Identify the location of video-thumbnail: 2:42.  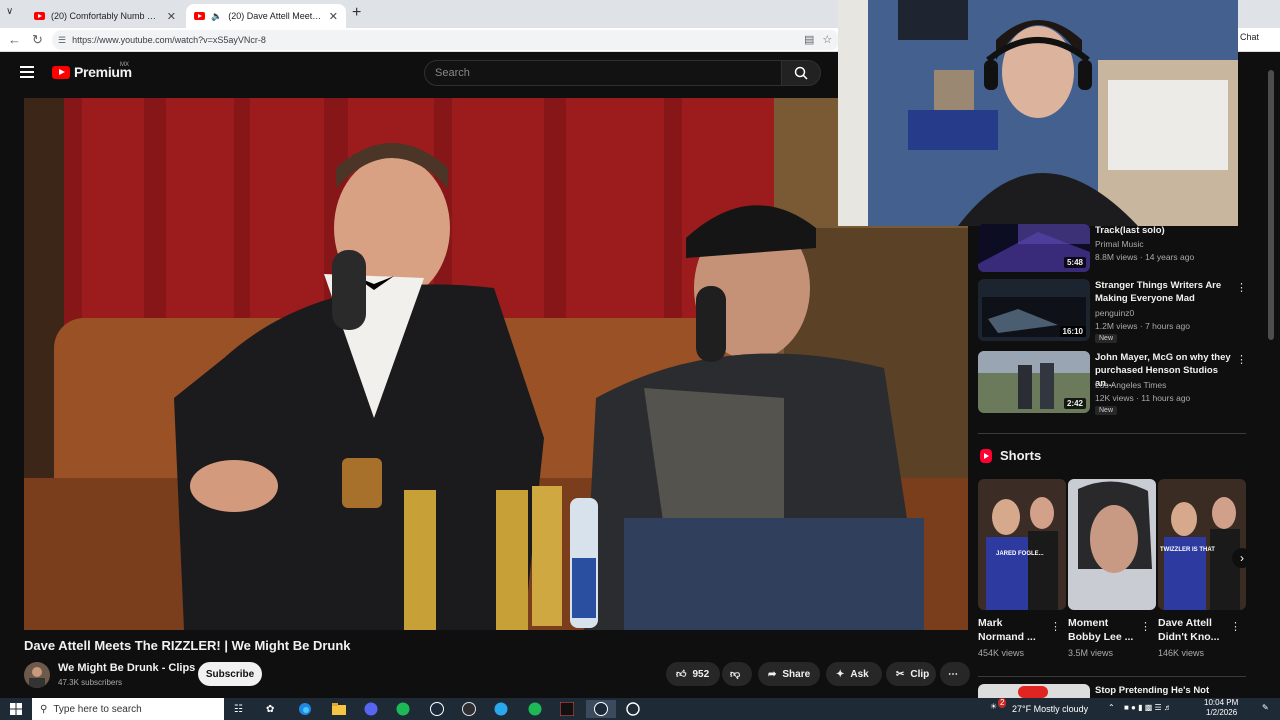
(1034, 382).